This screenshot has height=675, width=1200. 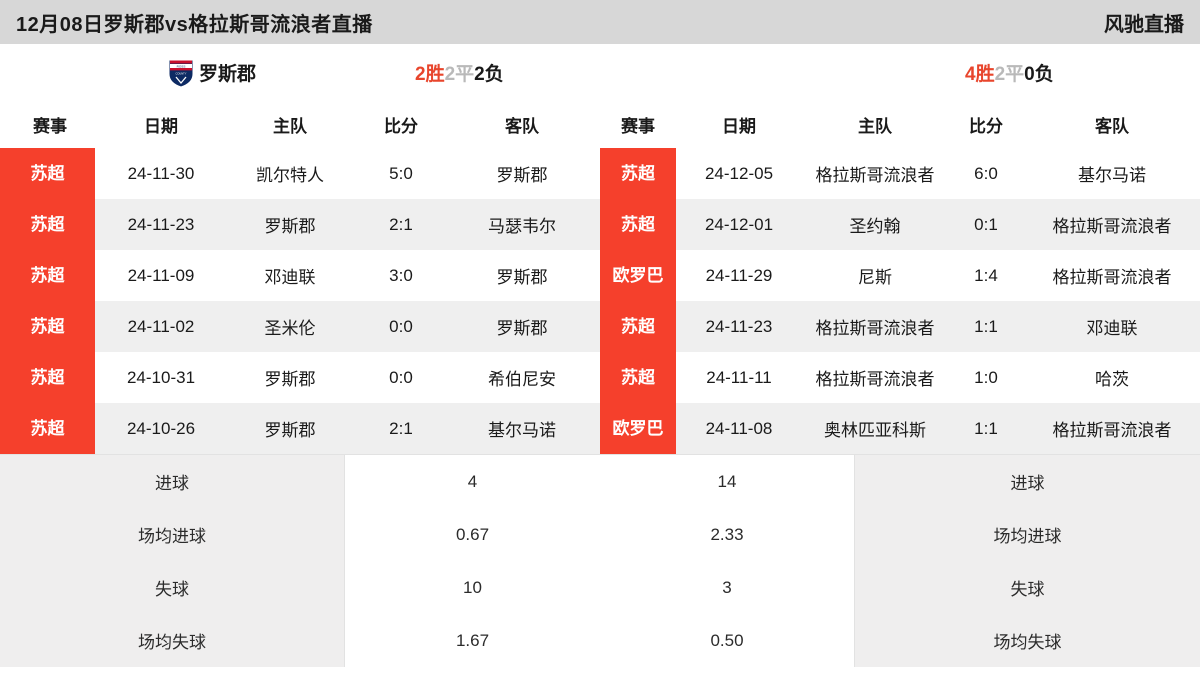 What do you see at coordinates (172, 640) in the screenshot?
I see `stat-label-left: 场均失球` at bounding box center [172, 640].